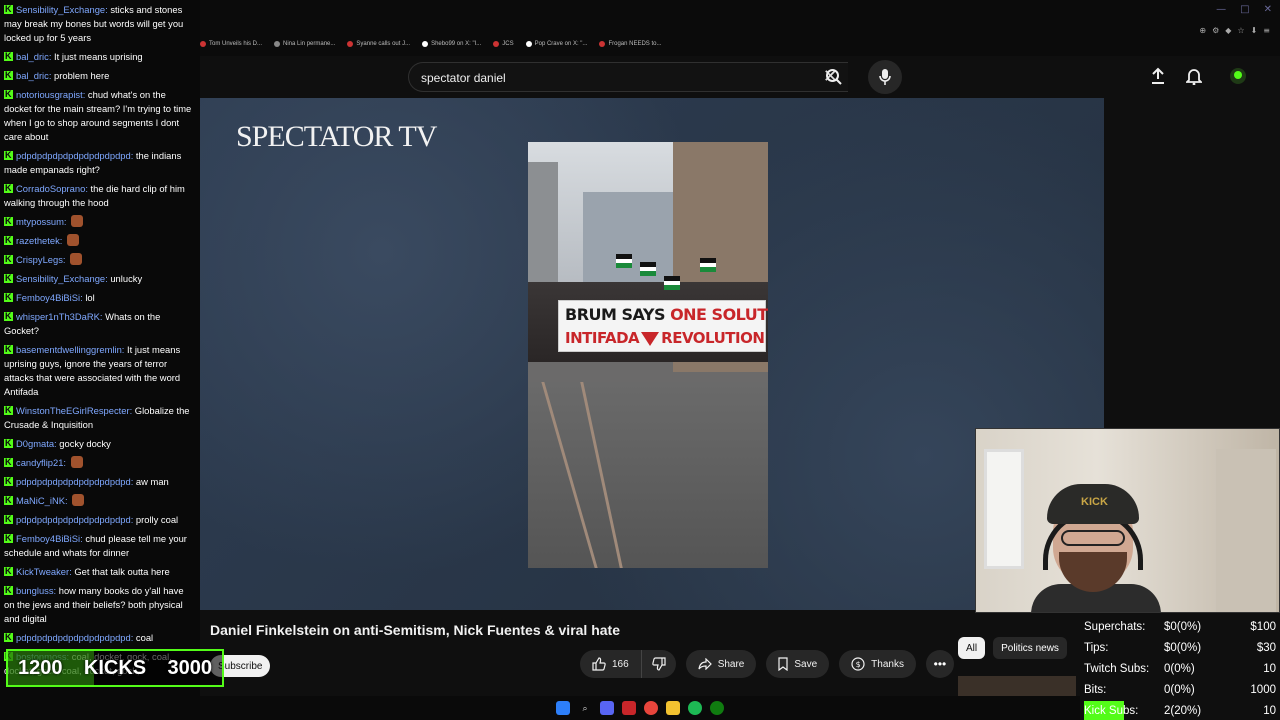  I want to click on banner-text-a: BRUM SAYS, so click(618, 314).